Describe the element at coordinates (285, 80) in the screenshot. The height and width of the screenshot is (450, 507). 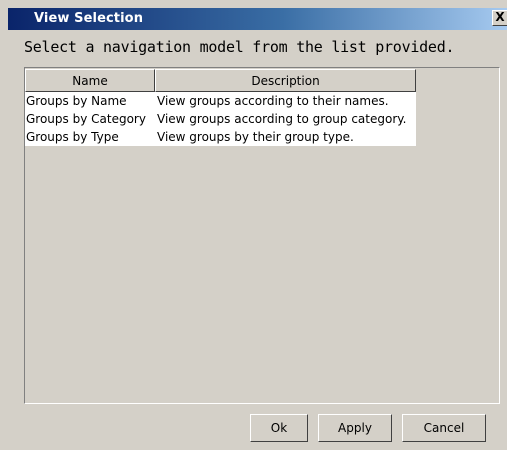
I see `column-header-description: Description` at that location.